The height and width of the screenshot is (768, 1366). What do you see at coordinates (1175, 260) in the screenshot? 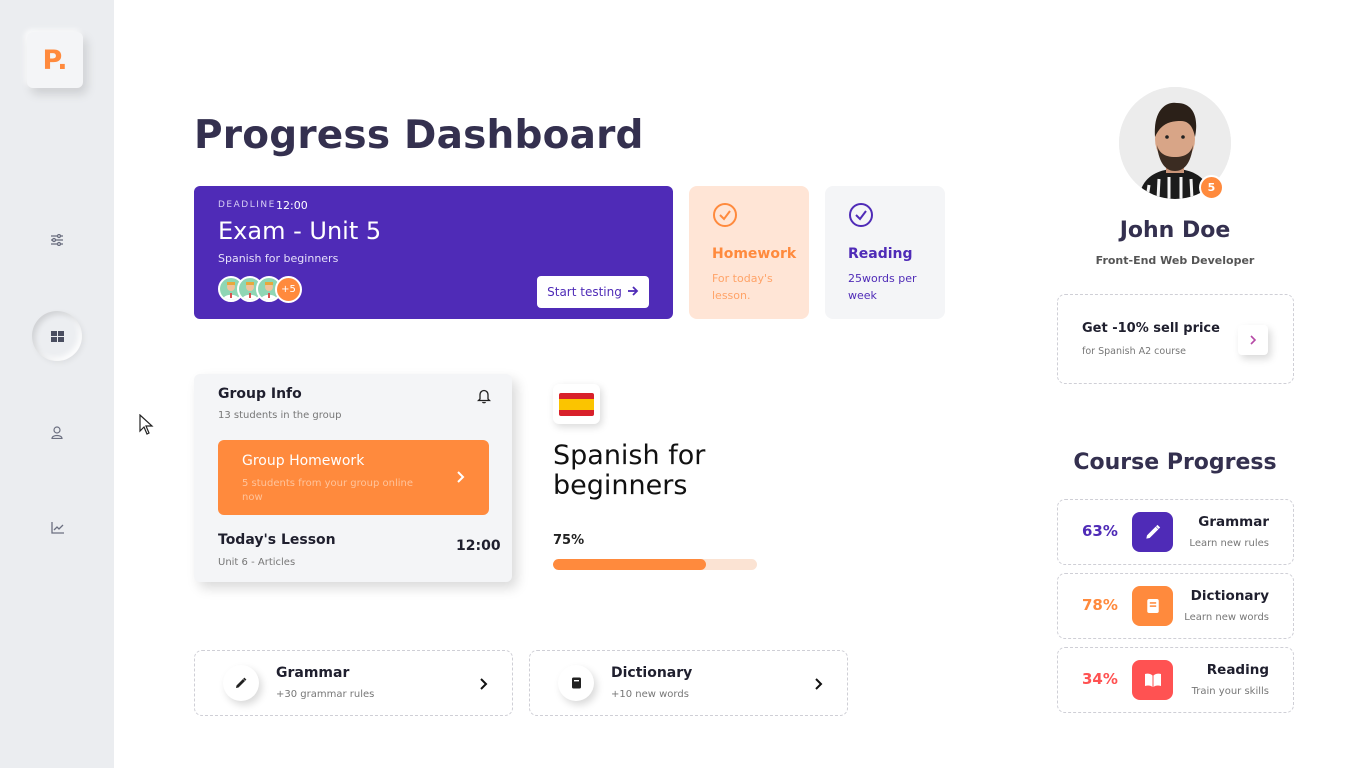
I see `profile-role: Front-End Web Developer` at bounding box center [1175, 260].